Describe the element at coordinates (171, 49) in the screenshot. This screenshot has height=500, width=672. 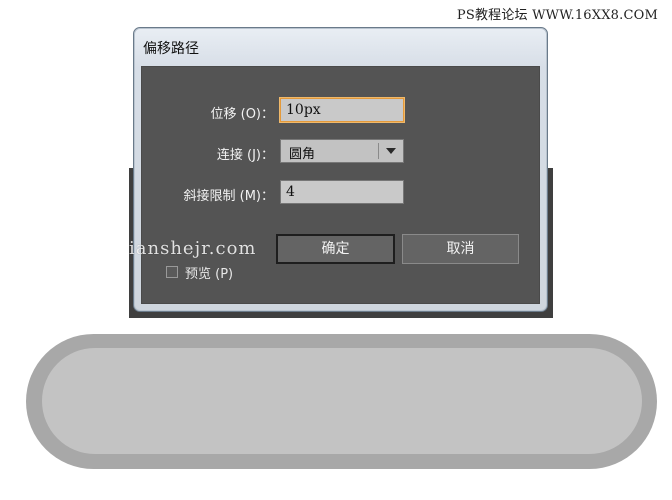
I see `dialog-title: 偏移路径` at that location.